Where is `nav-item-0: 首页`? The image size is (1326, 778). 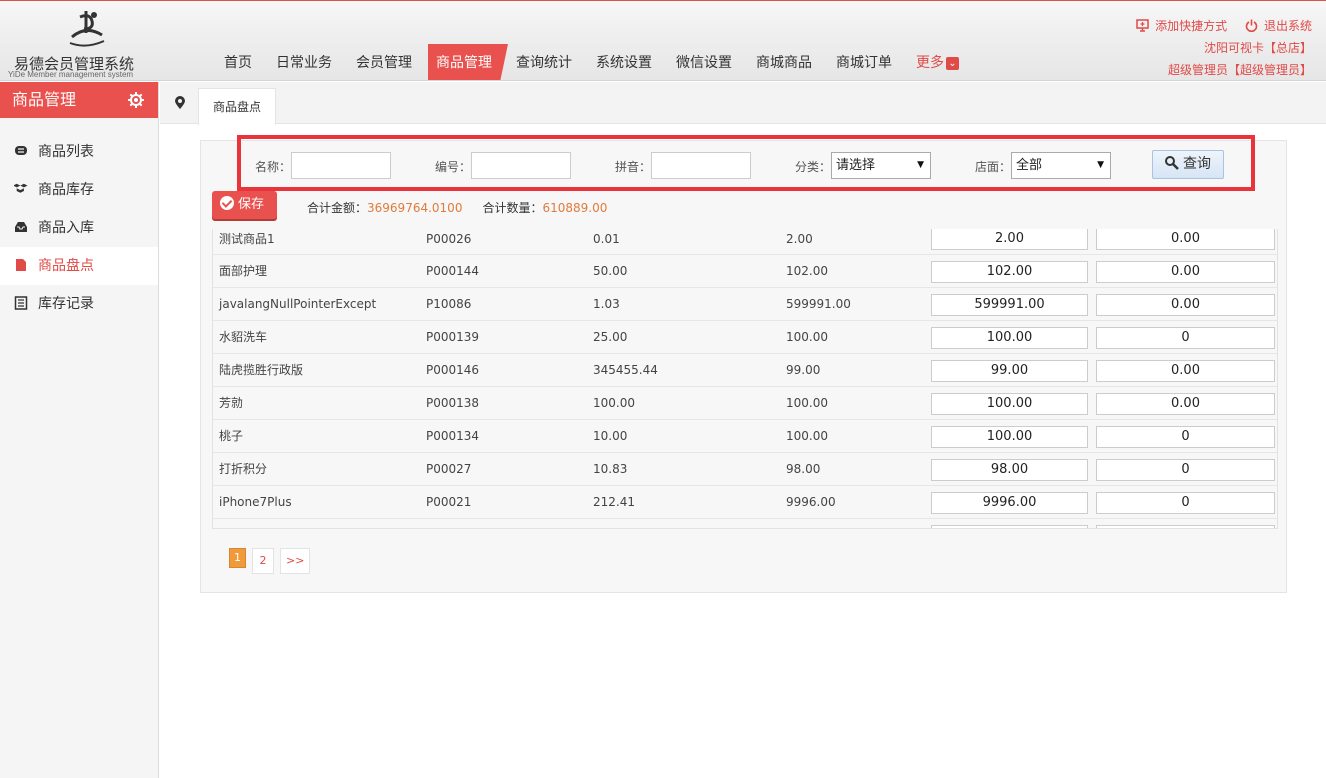
nav-item-0: 首页 is located at coordinates (238, 62).